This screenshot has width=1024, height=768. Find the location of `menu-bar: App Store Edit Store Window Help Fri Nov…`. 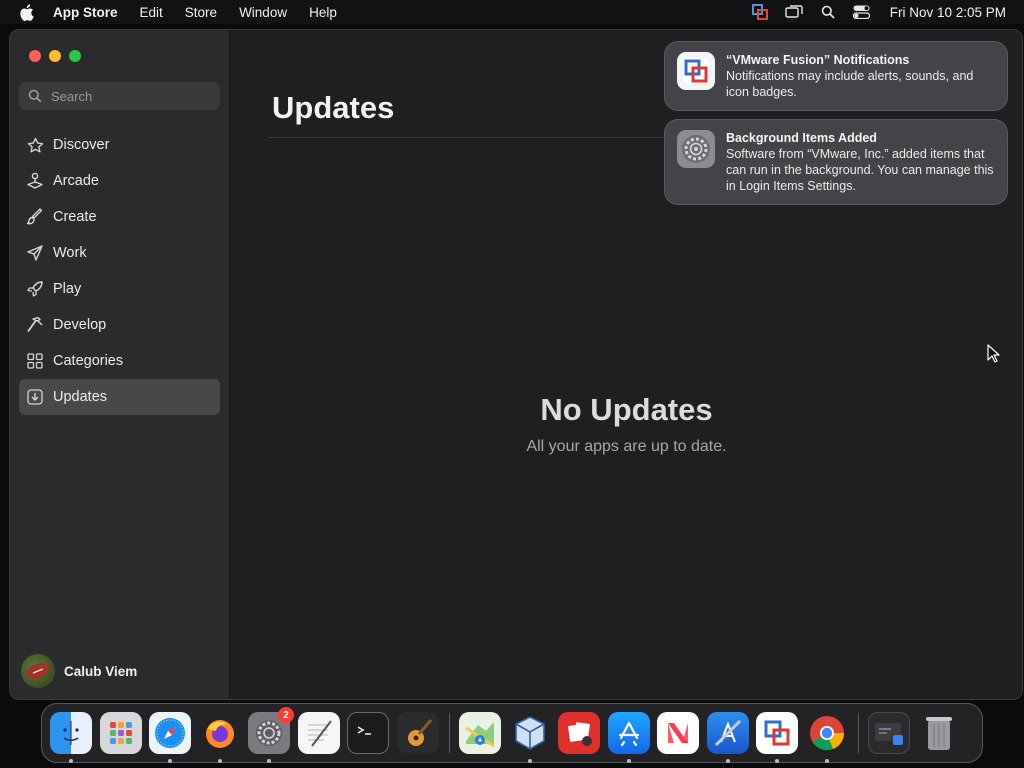

menu-bar: App Store Edit Store Window Help Fri Nov… is located at coordinates (512, 12).